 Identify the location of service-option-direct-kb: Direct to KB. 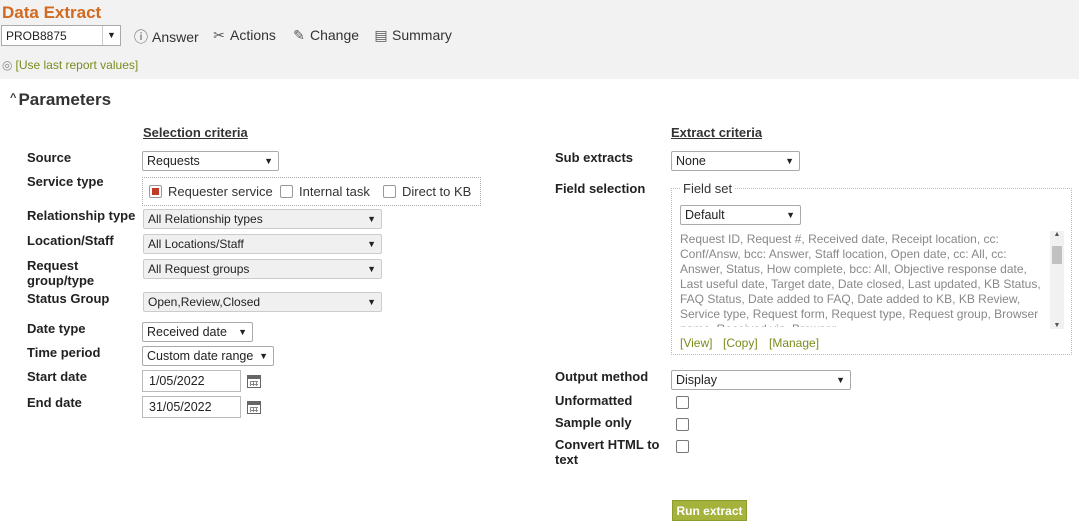
(427, 191).